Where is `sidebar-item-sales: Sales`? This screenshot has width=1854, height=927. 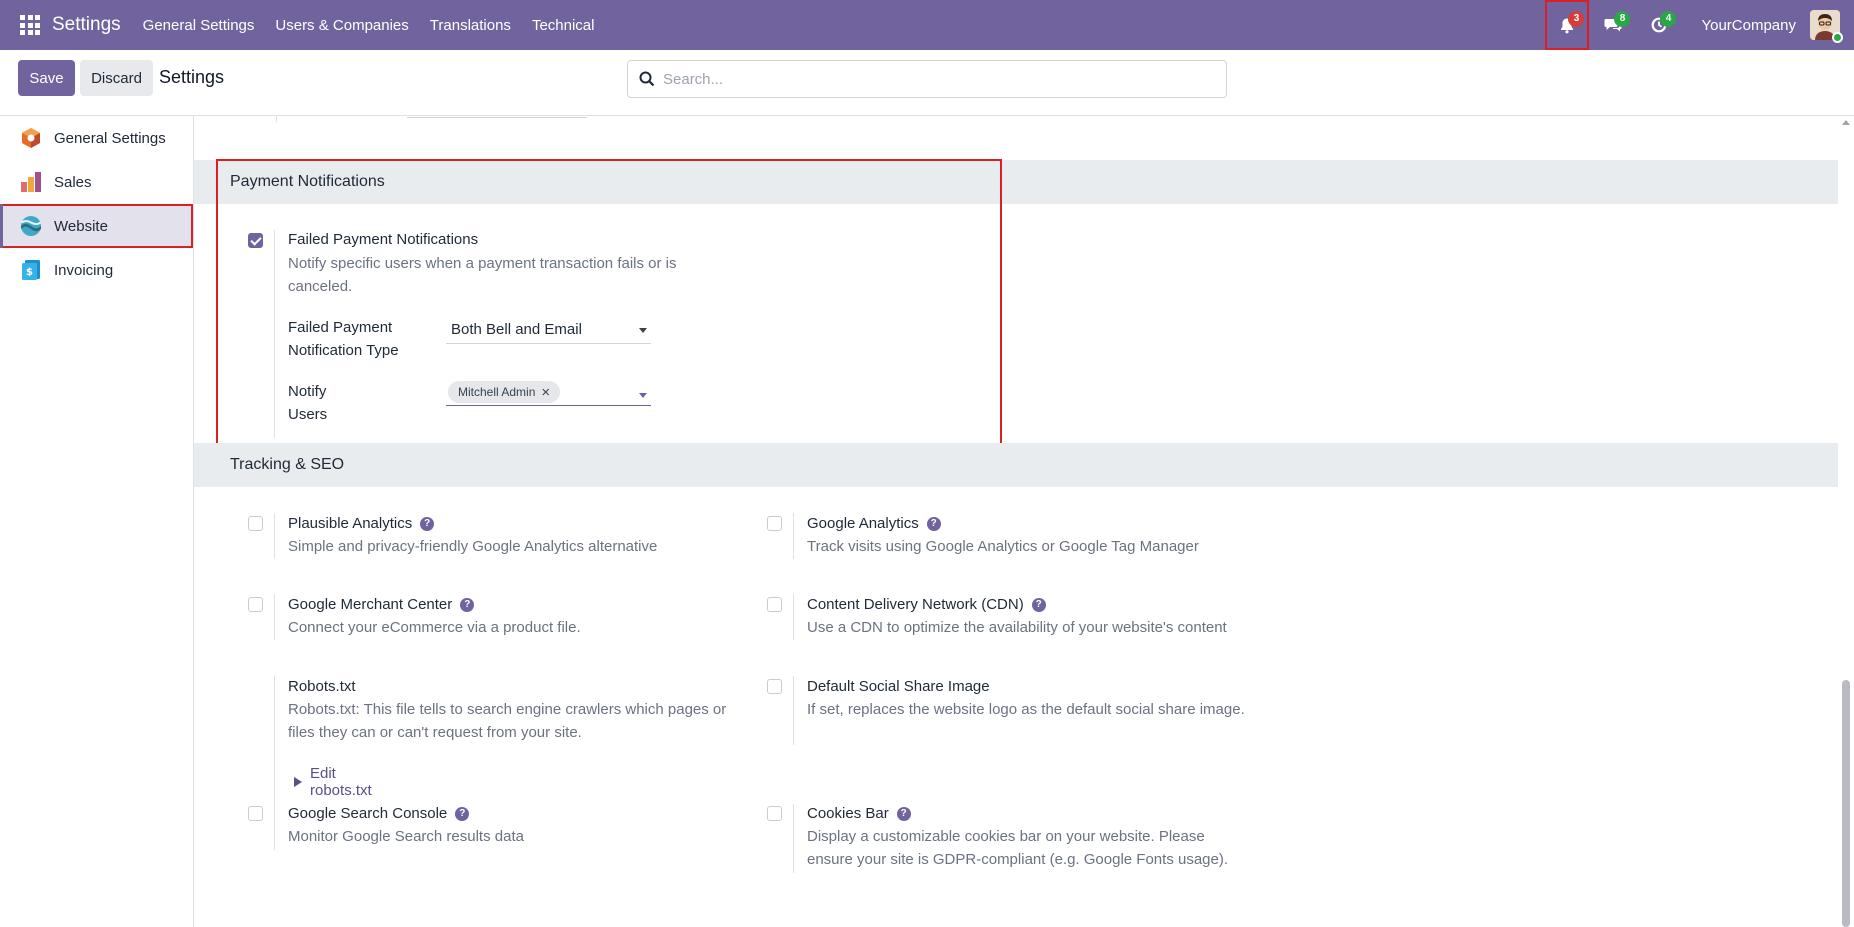
sidebar-item-sales: Sales is located at coordinates (96, 182).